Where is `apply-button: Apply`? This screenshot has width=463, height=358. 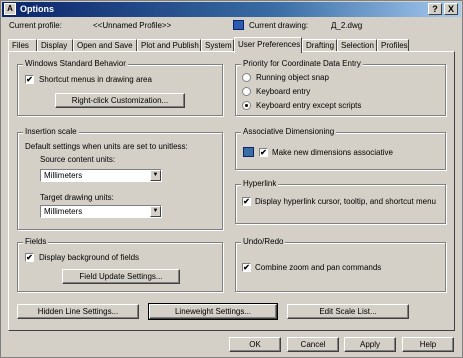
apply-button: Apply is located at coordinates (370, 344).